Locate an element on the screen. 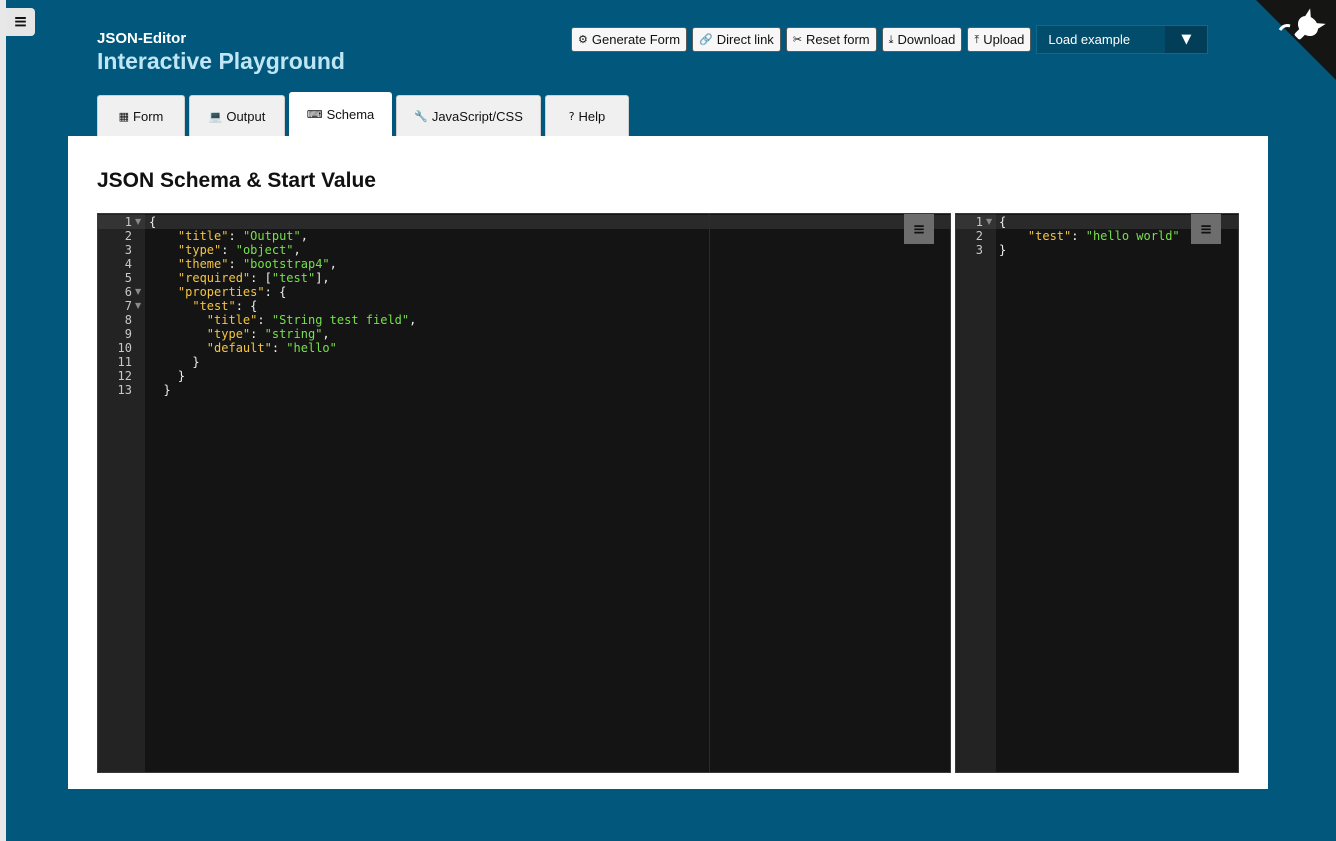 Image resolution: width=1336 pixels, height=841 pixels. app-title: JSON-Editor is located at coordinates (142, 38).